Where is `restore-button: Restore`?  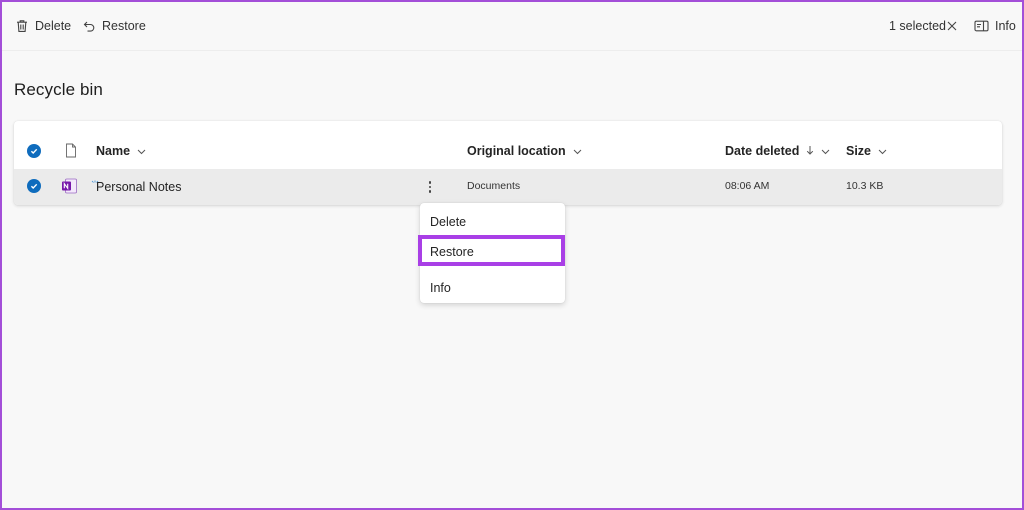 restore-button: Restore is located at coordinates (114, 26).